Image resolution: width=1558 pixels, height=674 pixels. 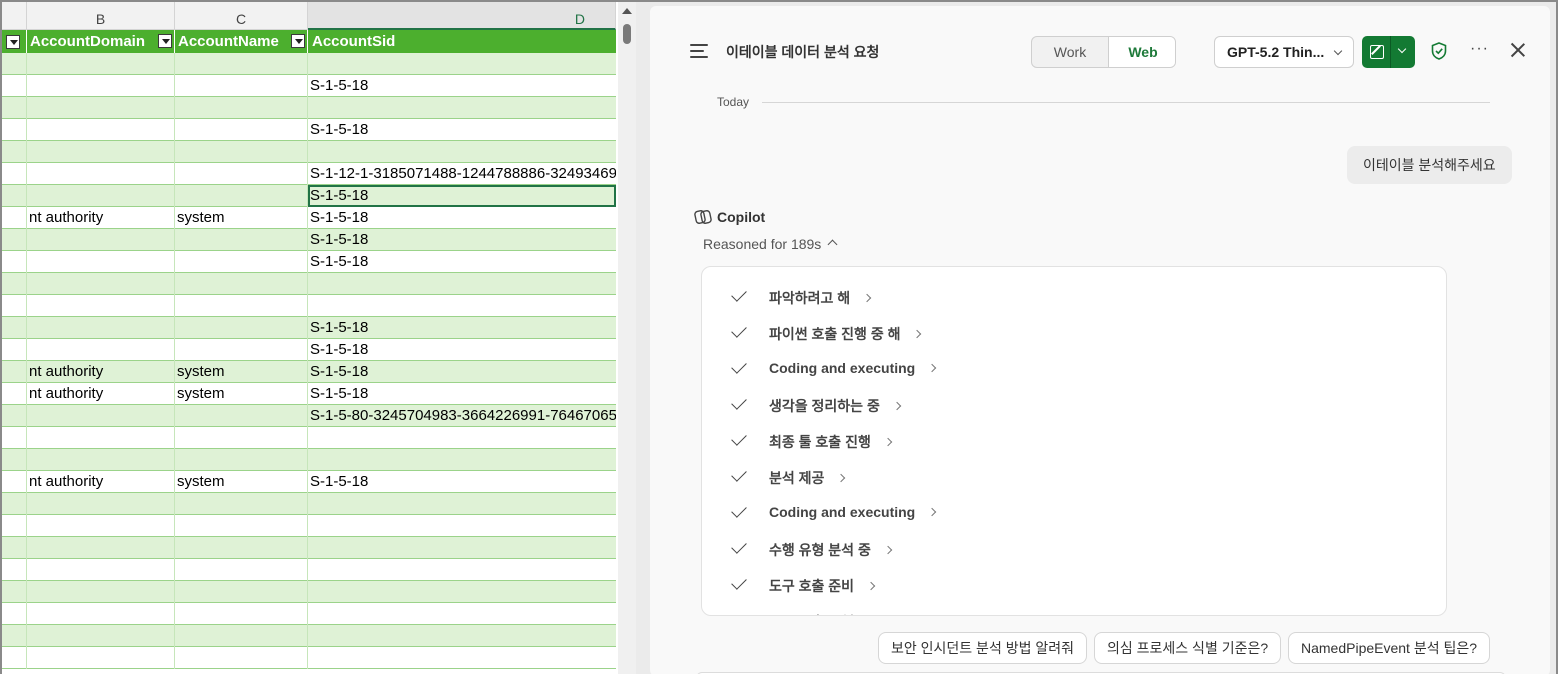 What do you see at coordinates (1074, 405) in the screenshot?
I see `reasoning-step: 생각을 정리하는 중` at bounding box center [1074, 405].